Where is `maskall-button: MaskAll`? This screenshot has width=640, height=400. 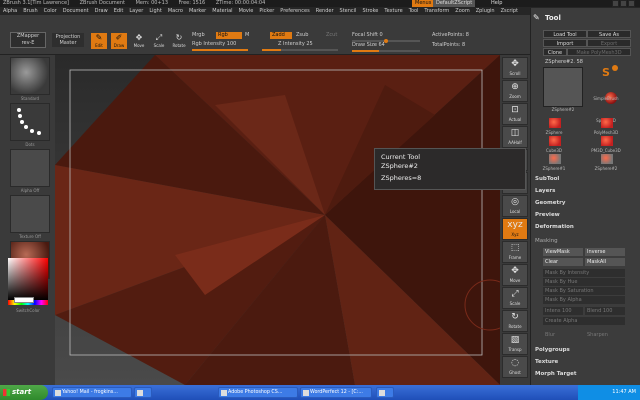
maskall-button: MaskAll is located at coordinates (605, 262).